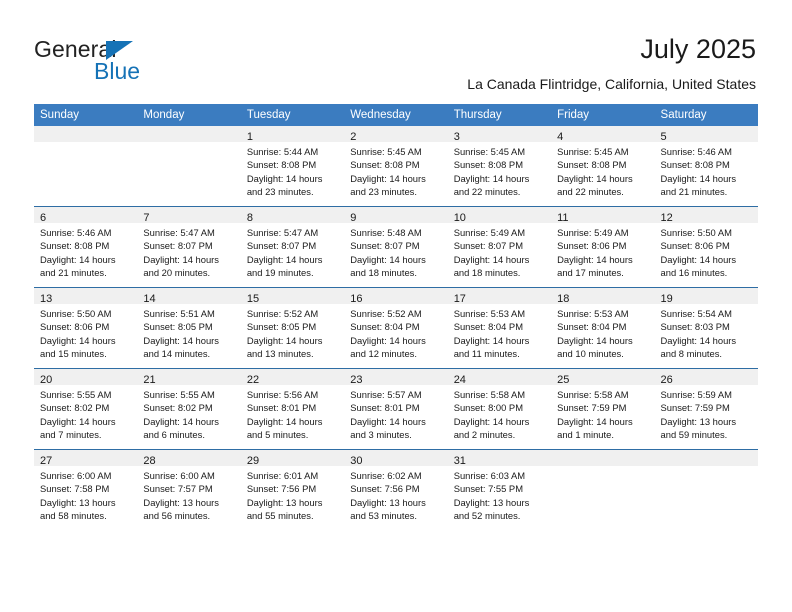  I want to click on day-number-band: 31, so click(499, 458).